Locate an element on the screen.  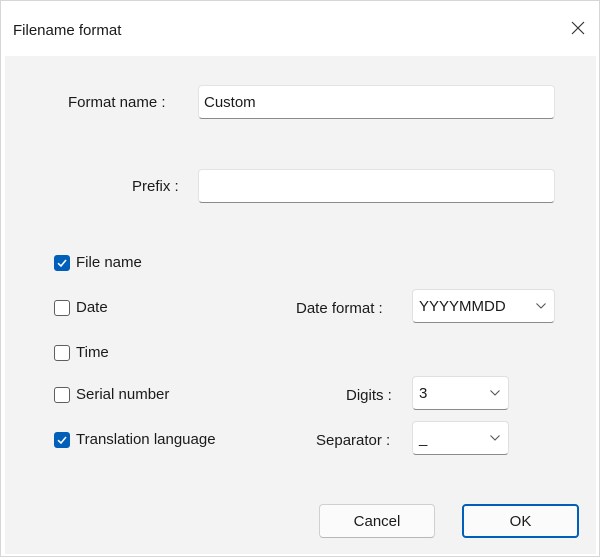
file-name-checkbox is located at coordinates (62, 262).